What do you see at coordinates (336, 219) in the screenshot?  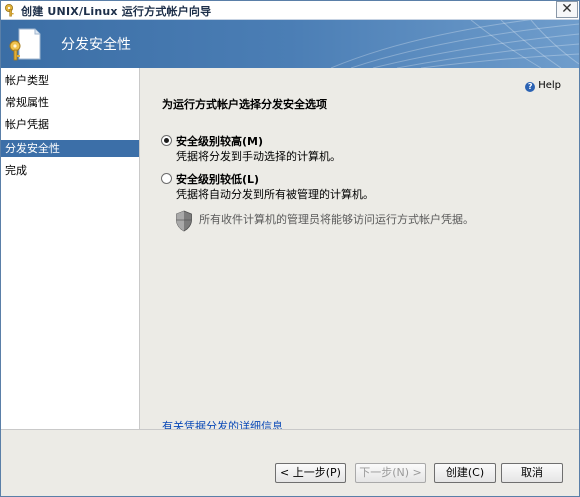 I see `security-note: 所有收件计算机的管理员将能够访问运行方式帐户凭据。` at bounding box center [336, 219].